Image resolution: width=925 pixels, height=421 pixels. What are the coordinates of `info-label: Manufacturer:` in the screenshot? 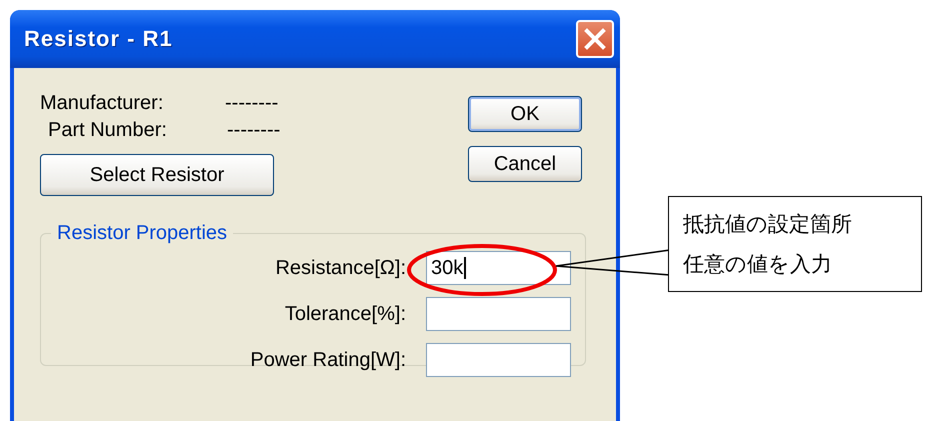 It's located at (102, 103).